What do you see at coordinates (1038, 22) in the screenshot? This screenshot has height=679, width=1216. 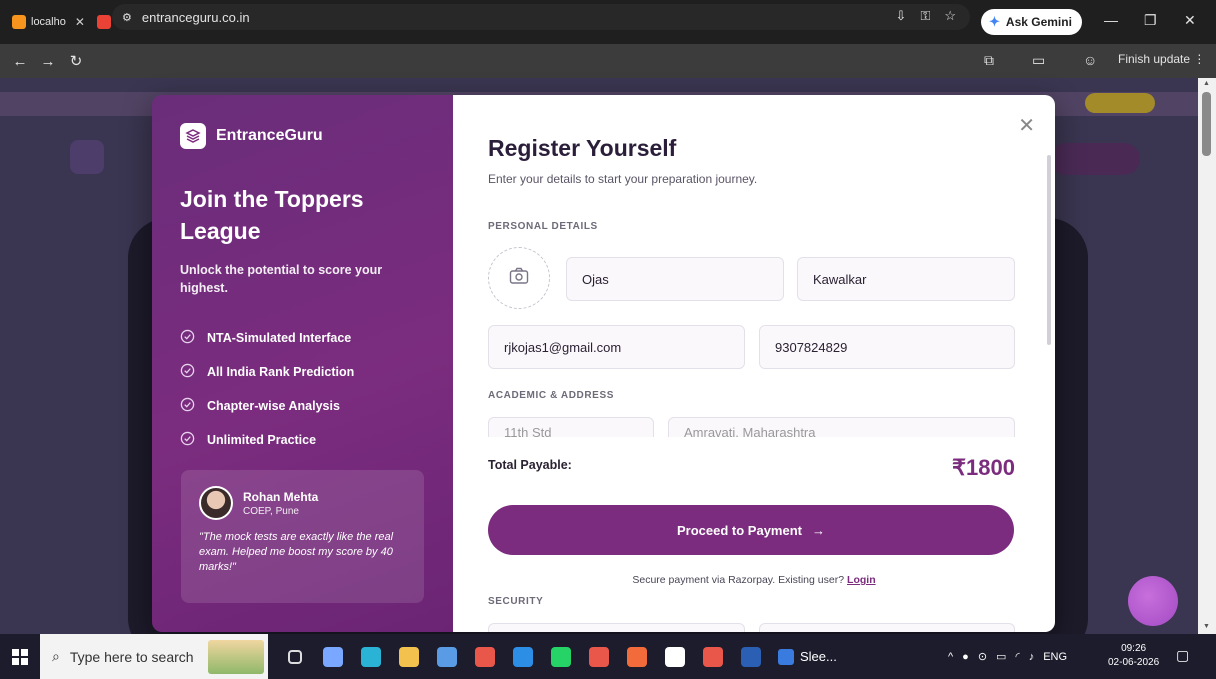 I see `ask-gemini-label: Ask Gemini` at bounding box center [1038, 22].